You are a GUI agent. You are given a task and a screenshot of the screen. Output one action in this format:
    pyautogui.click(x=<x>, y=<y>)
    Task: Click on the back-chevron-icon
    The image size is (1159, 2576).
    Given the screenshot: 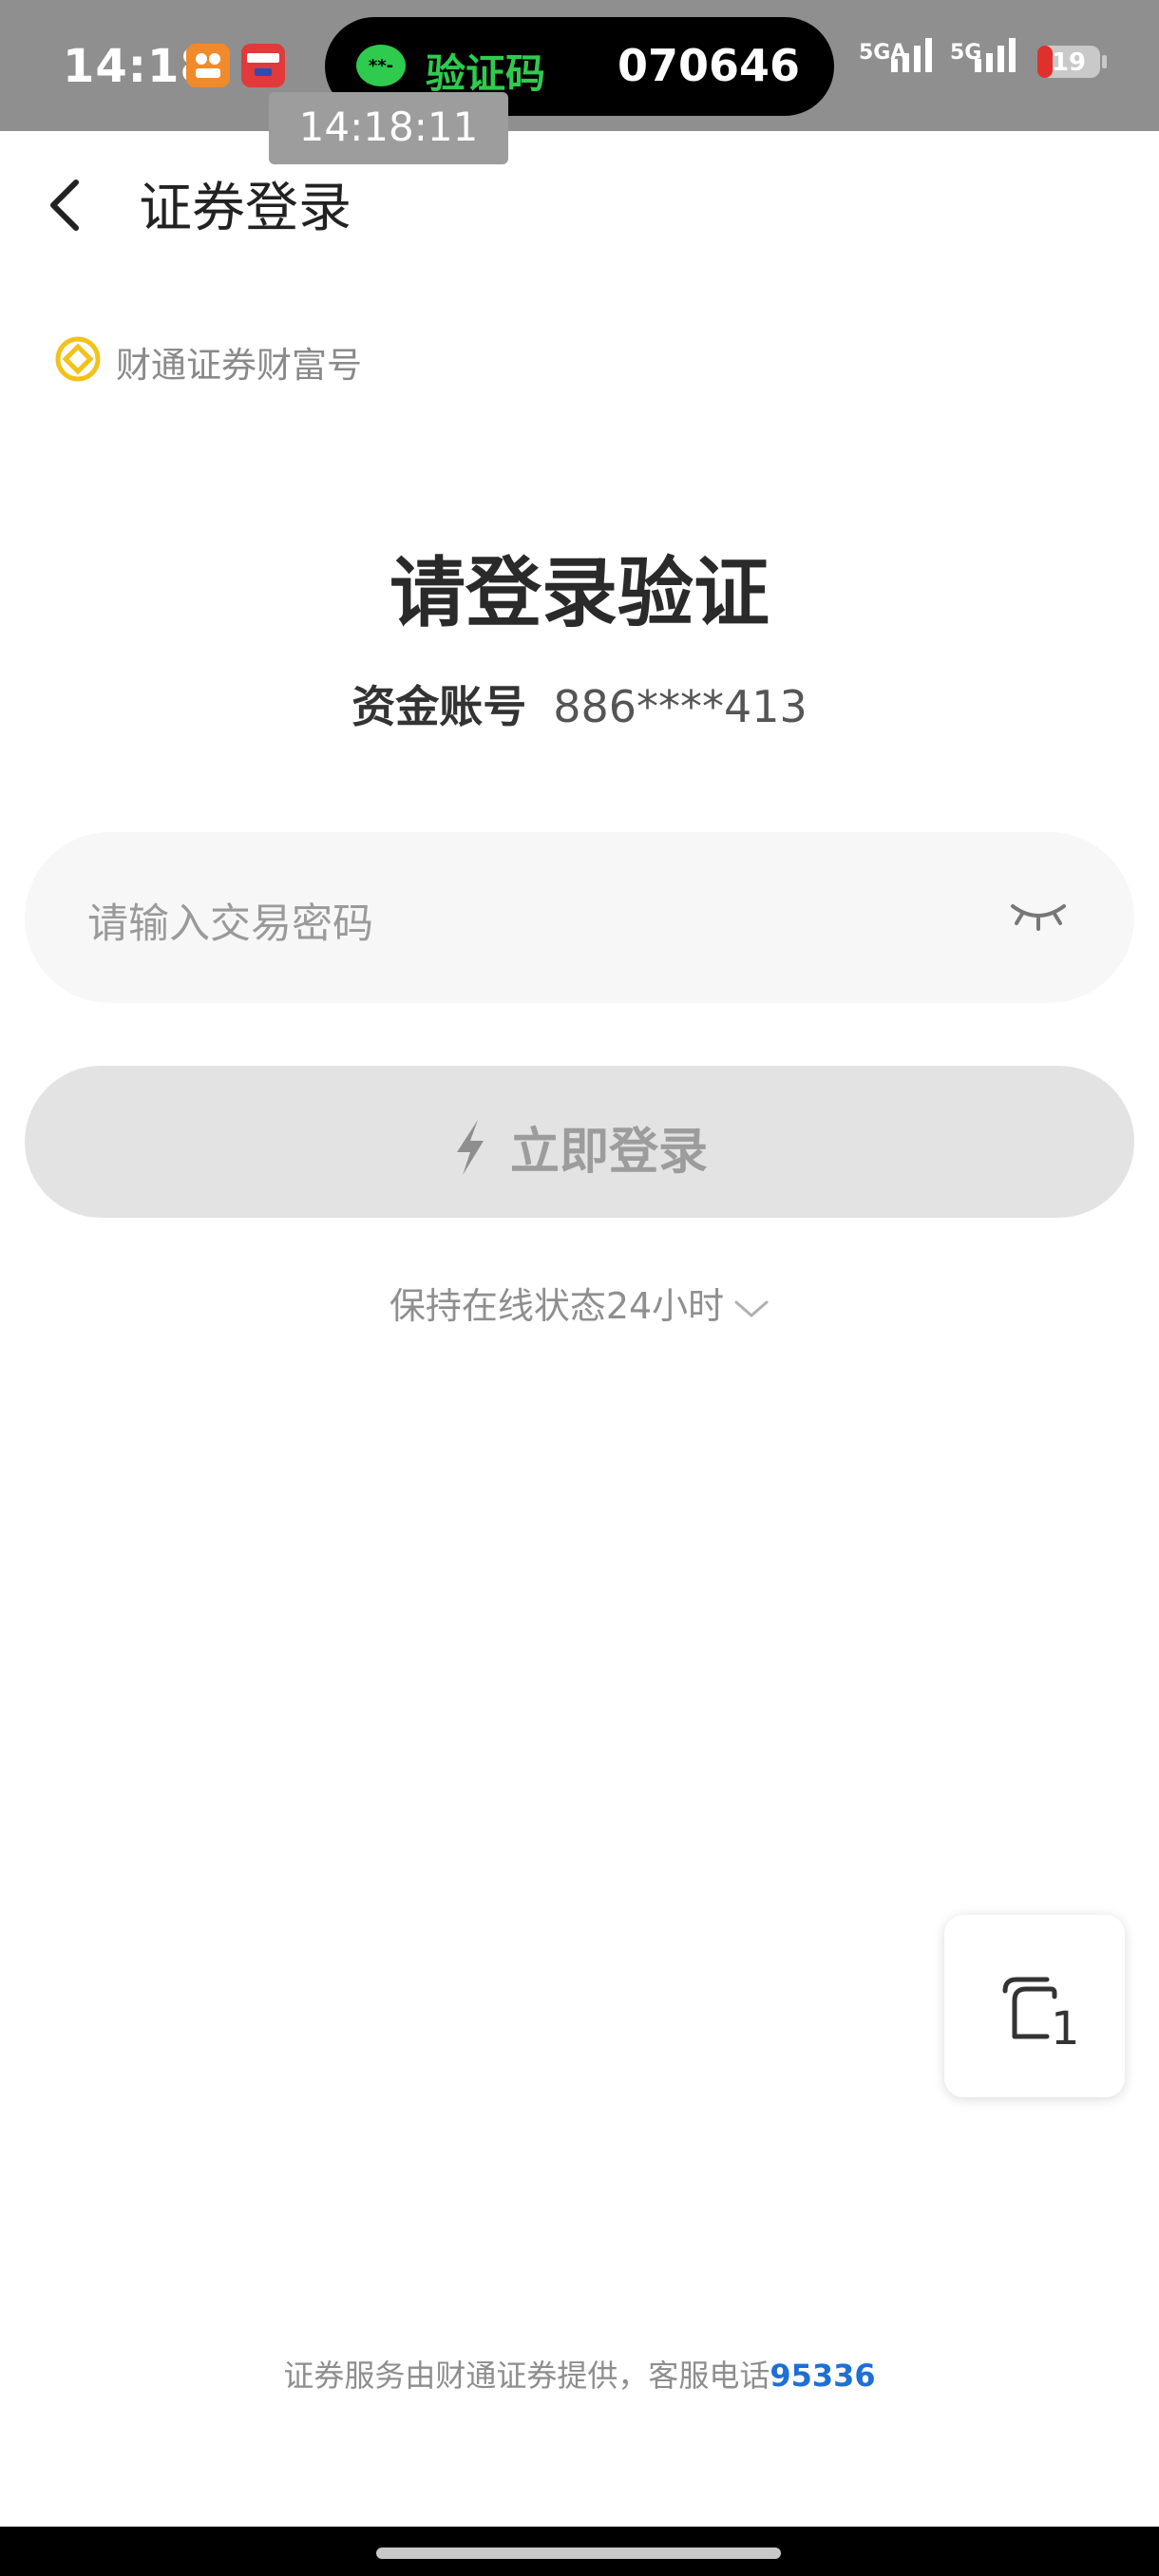 What is the action you would take?
    pyautogui.click(x=64, y=205)
    